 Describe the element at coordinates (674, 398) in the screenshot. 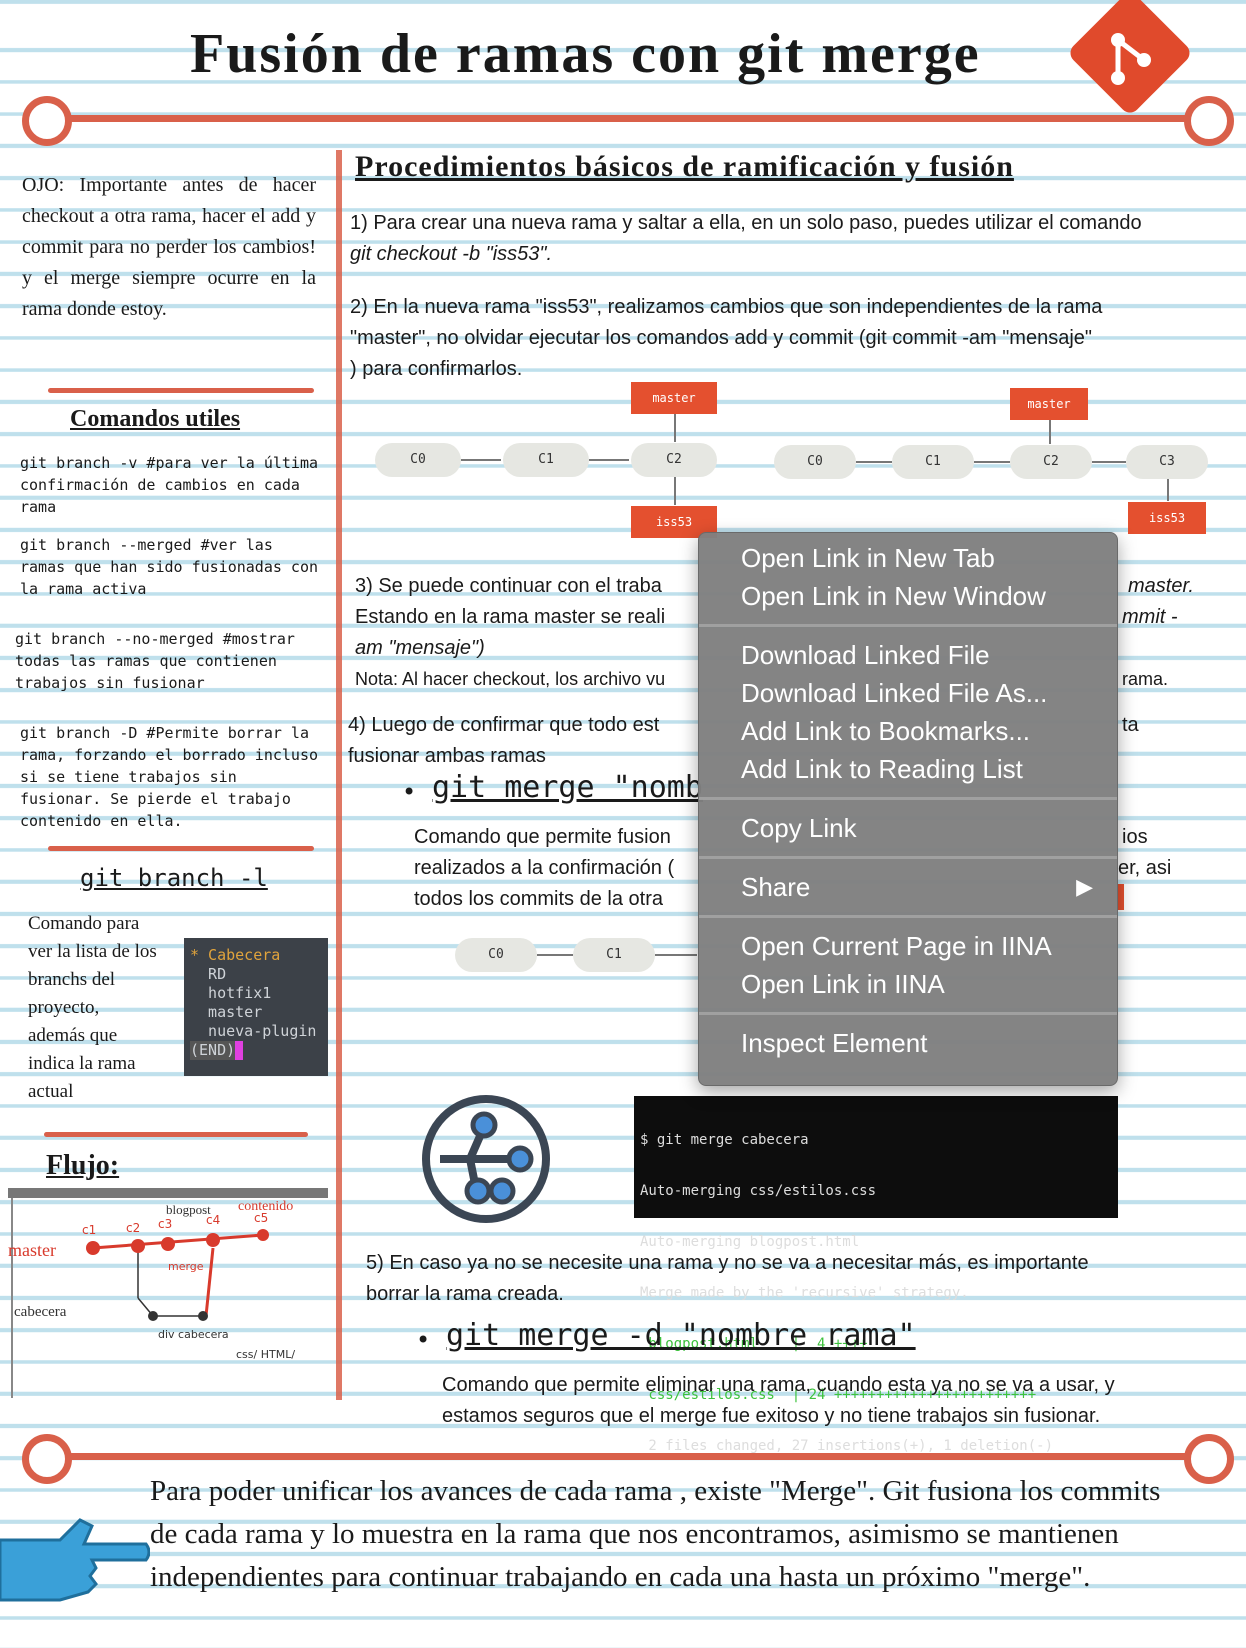

I see `diagram1-master-tag: master` at that location.